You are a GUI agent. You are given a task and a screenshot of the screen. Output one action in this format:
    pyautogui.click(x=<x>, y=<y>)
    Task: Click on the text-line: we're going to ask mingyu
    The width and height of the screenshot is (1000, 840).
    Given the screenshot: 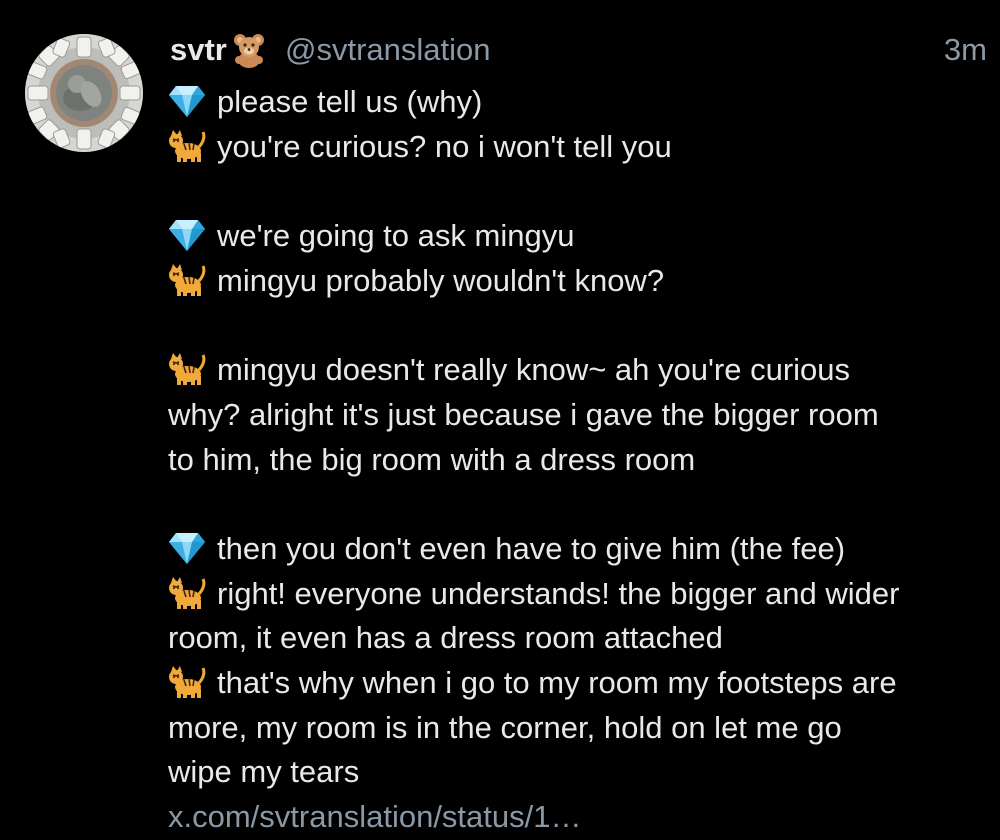 What is the action you would take?
    pyautogui.click(x=578, y=236)
    